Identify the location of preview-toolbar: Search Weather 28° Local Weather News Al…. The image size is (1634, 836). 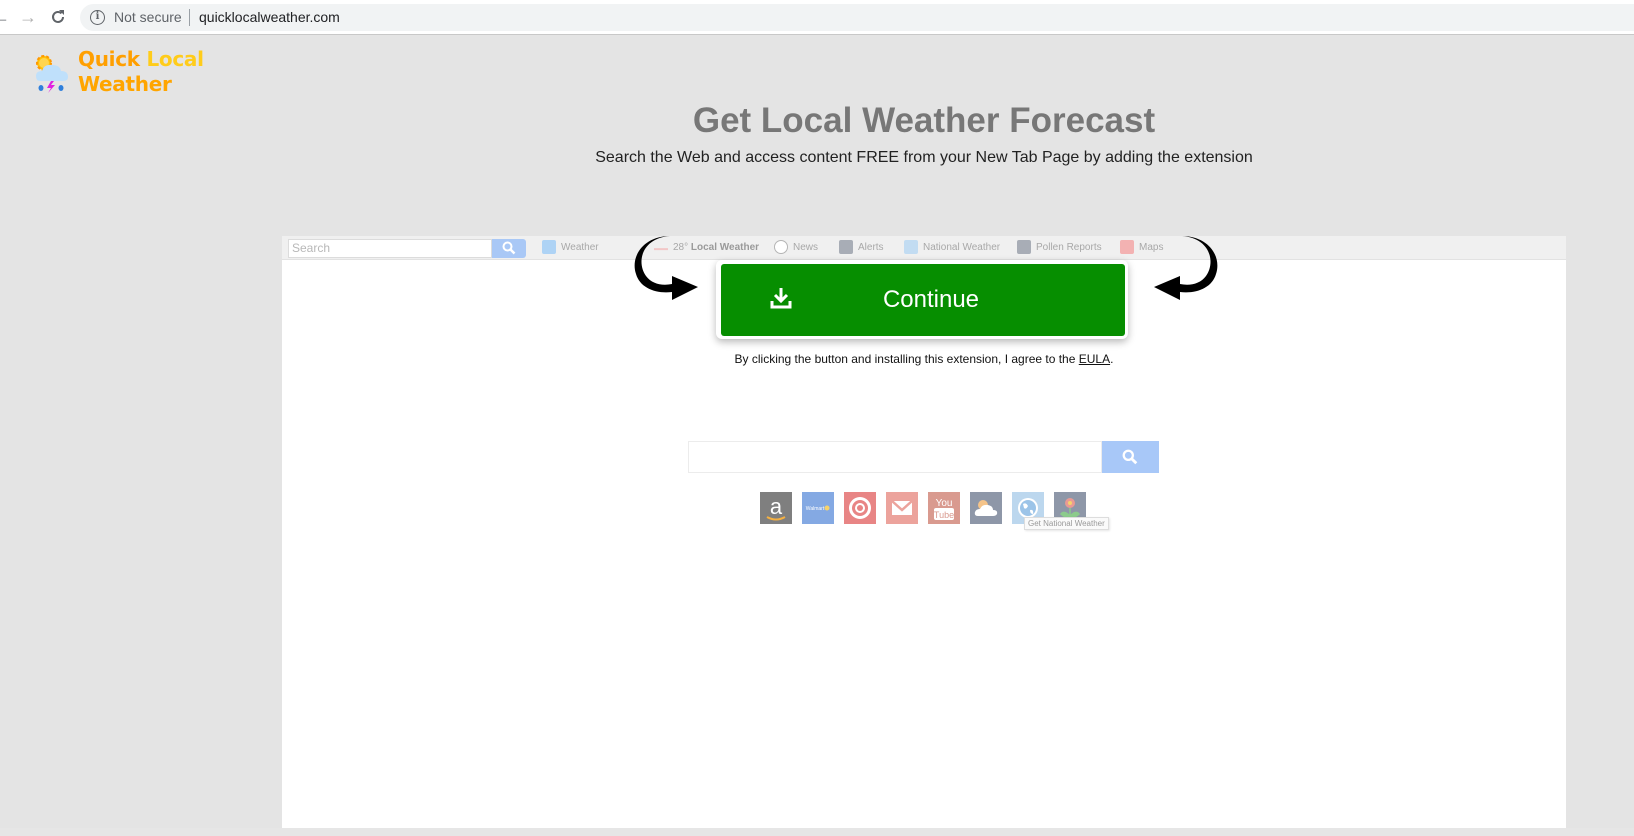
(924, 248).